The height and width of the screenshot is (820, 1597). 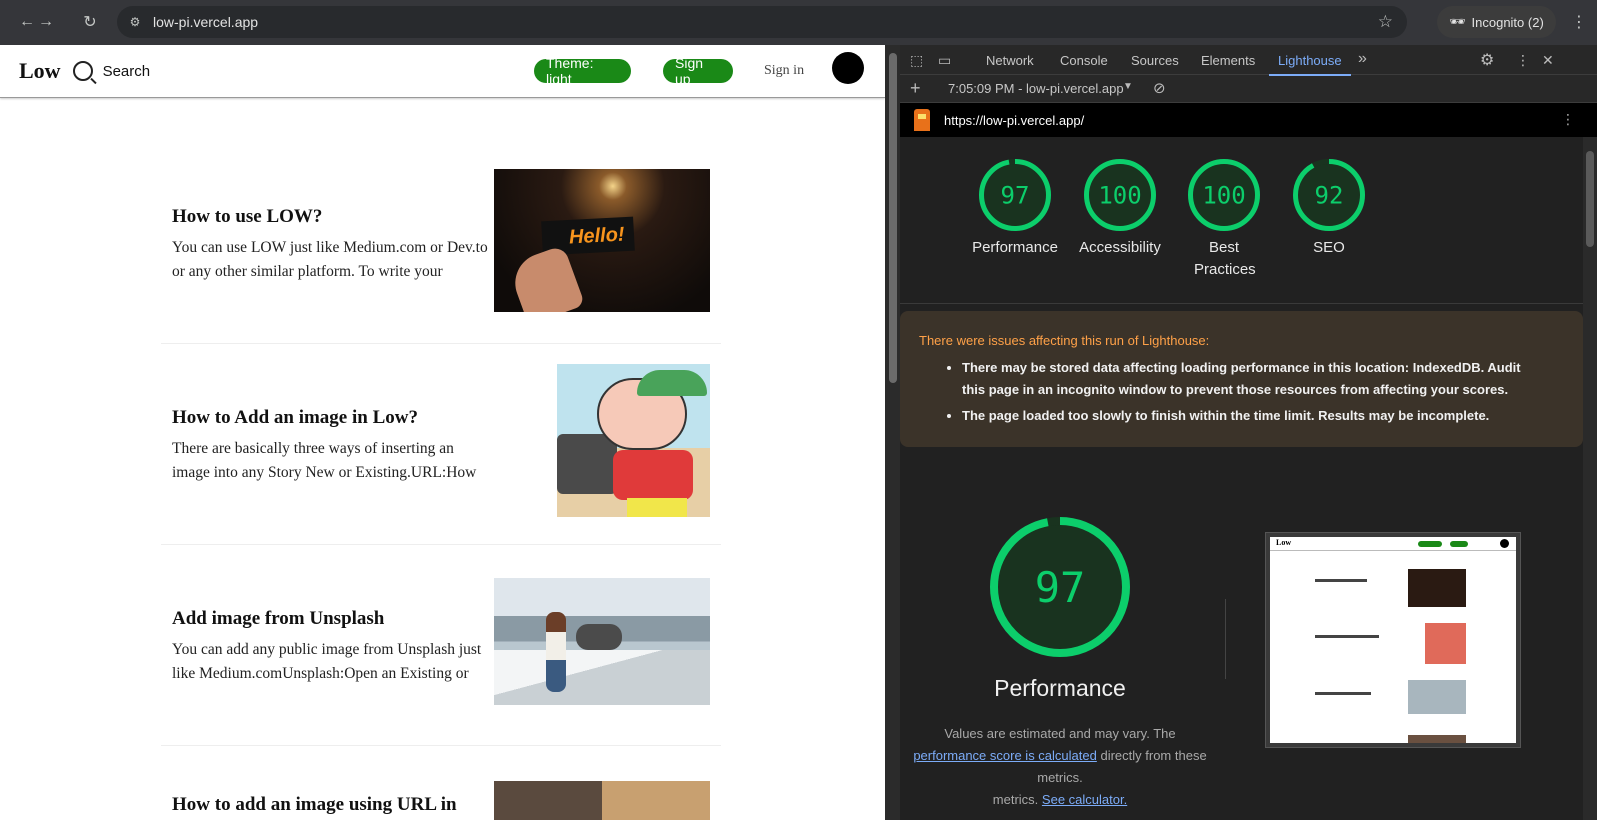 What do you see at coordinates (1523, 60) in the screenshot?
I see `devtools-menu-icon: ⋮` at bounding box center [1523, 60].